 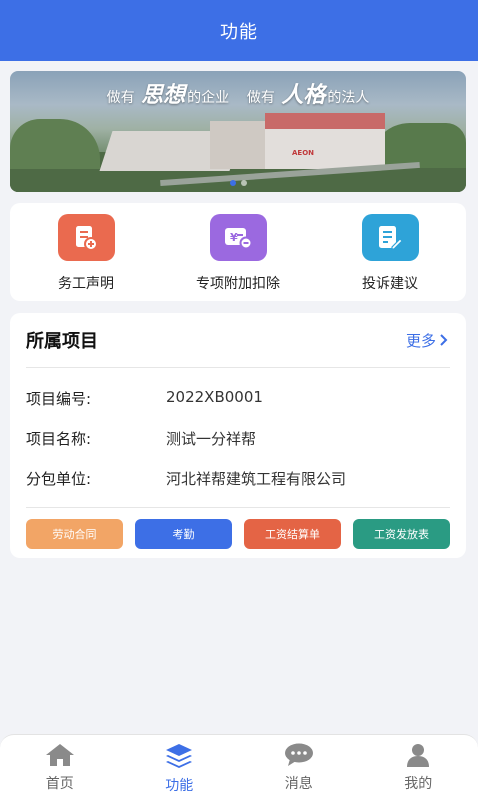 What do you see at coordinates (238, 340) in the screenshot?
I see `project-card-header: 所属项目 更多` at bounding box center [238, 340].